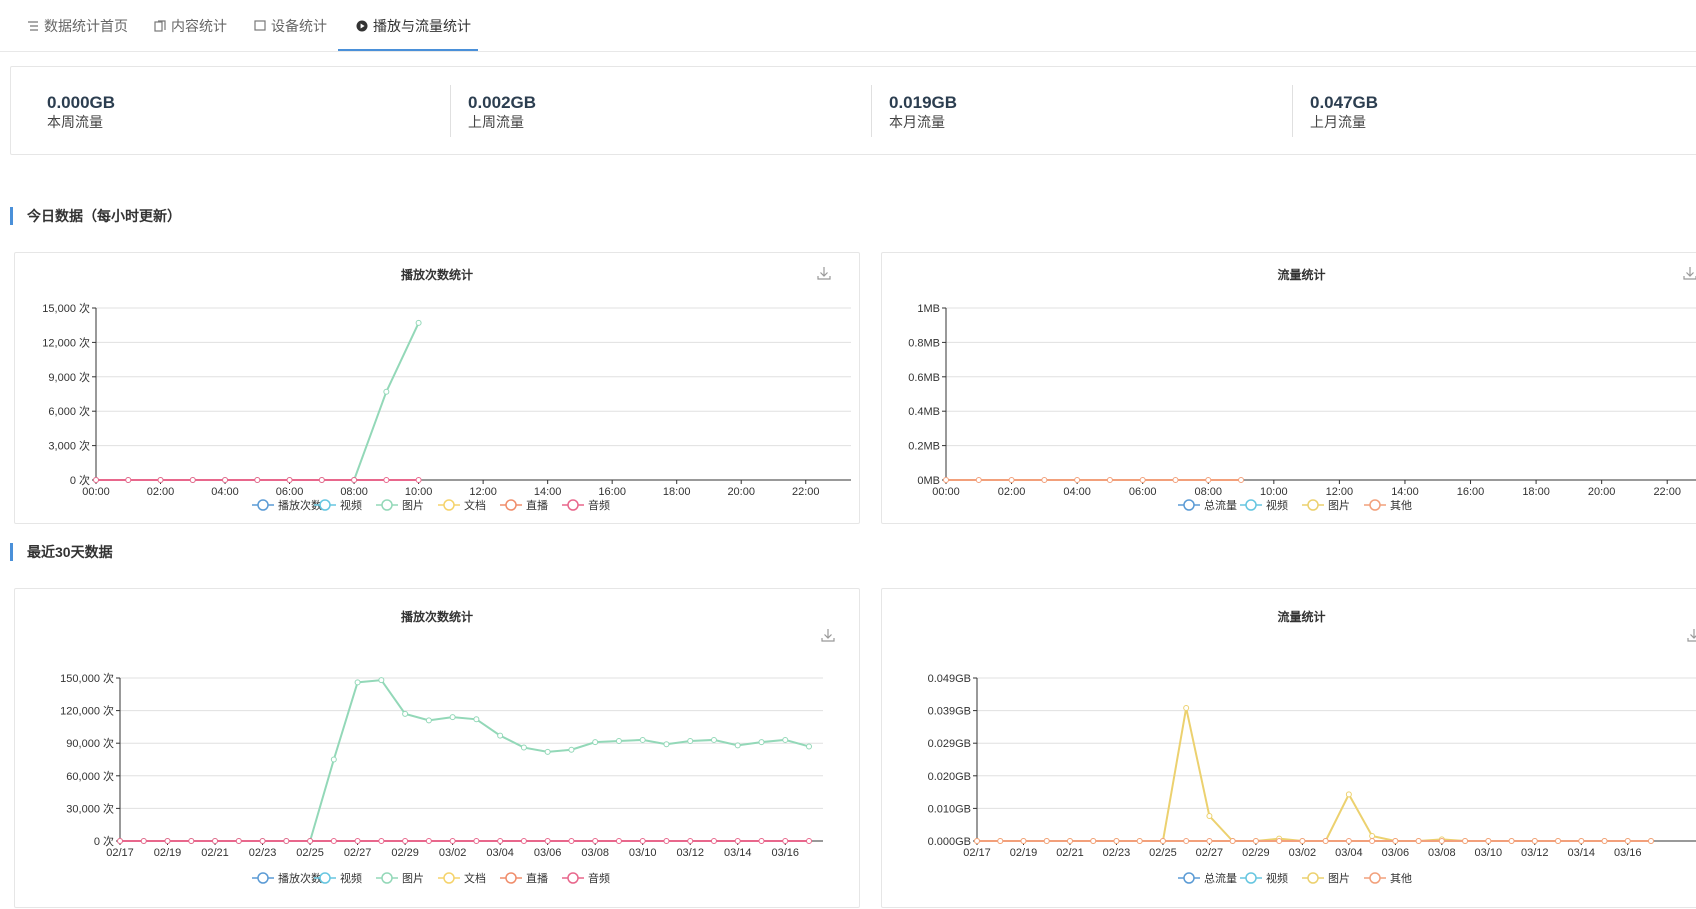 This screenshot has width=1696, height=909. Describe the element at coordinates (1070, 853) in the screenshot. I see `x-tick-label: 02/21` at that location.